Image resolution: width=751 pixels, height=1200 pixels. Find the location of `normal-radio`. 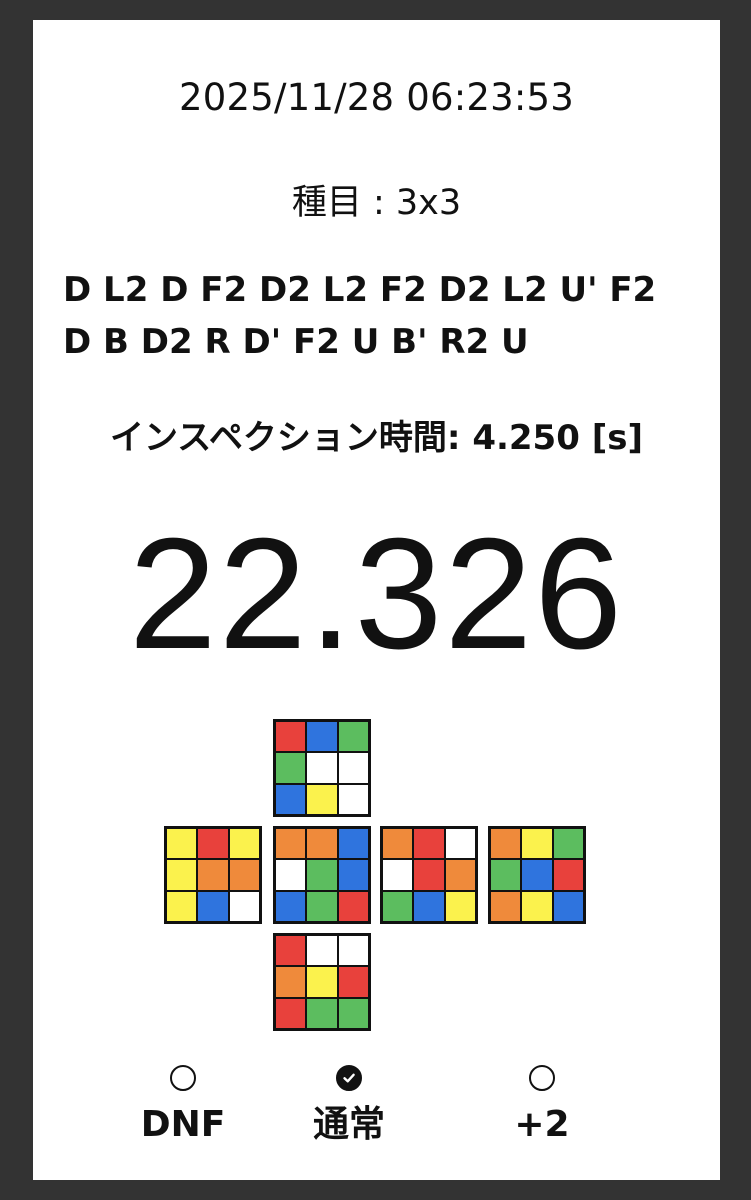

normal-radio is located at coordinates (349, 1078).